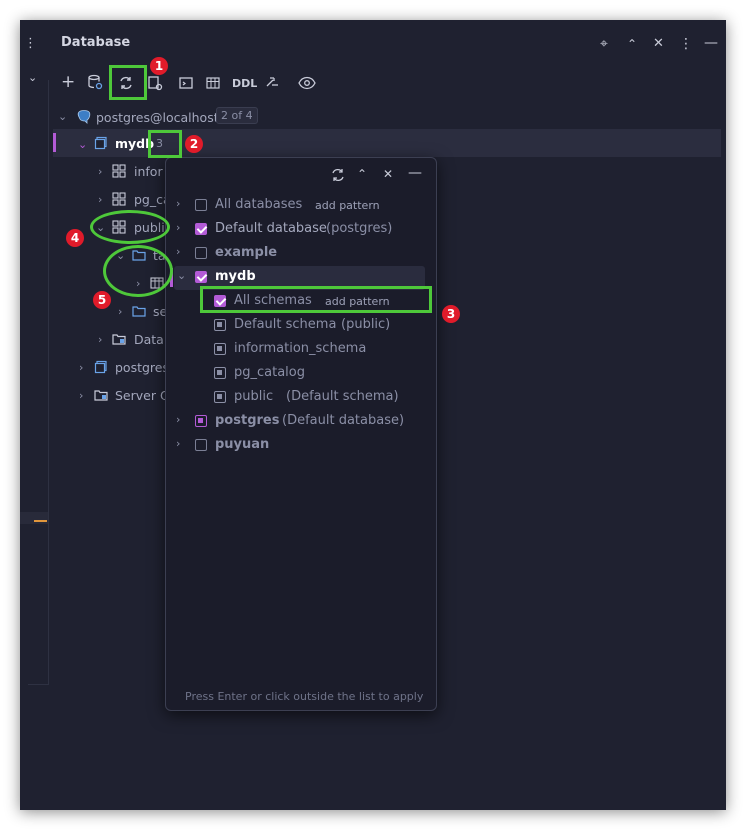 The width and height of the screenshot is (746, 831). What do you see at coordinates (301, 446) in the screenshot?
I see `popup-row-puyuan: › puyuan` at bounding box center [301, 446].